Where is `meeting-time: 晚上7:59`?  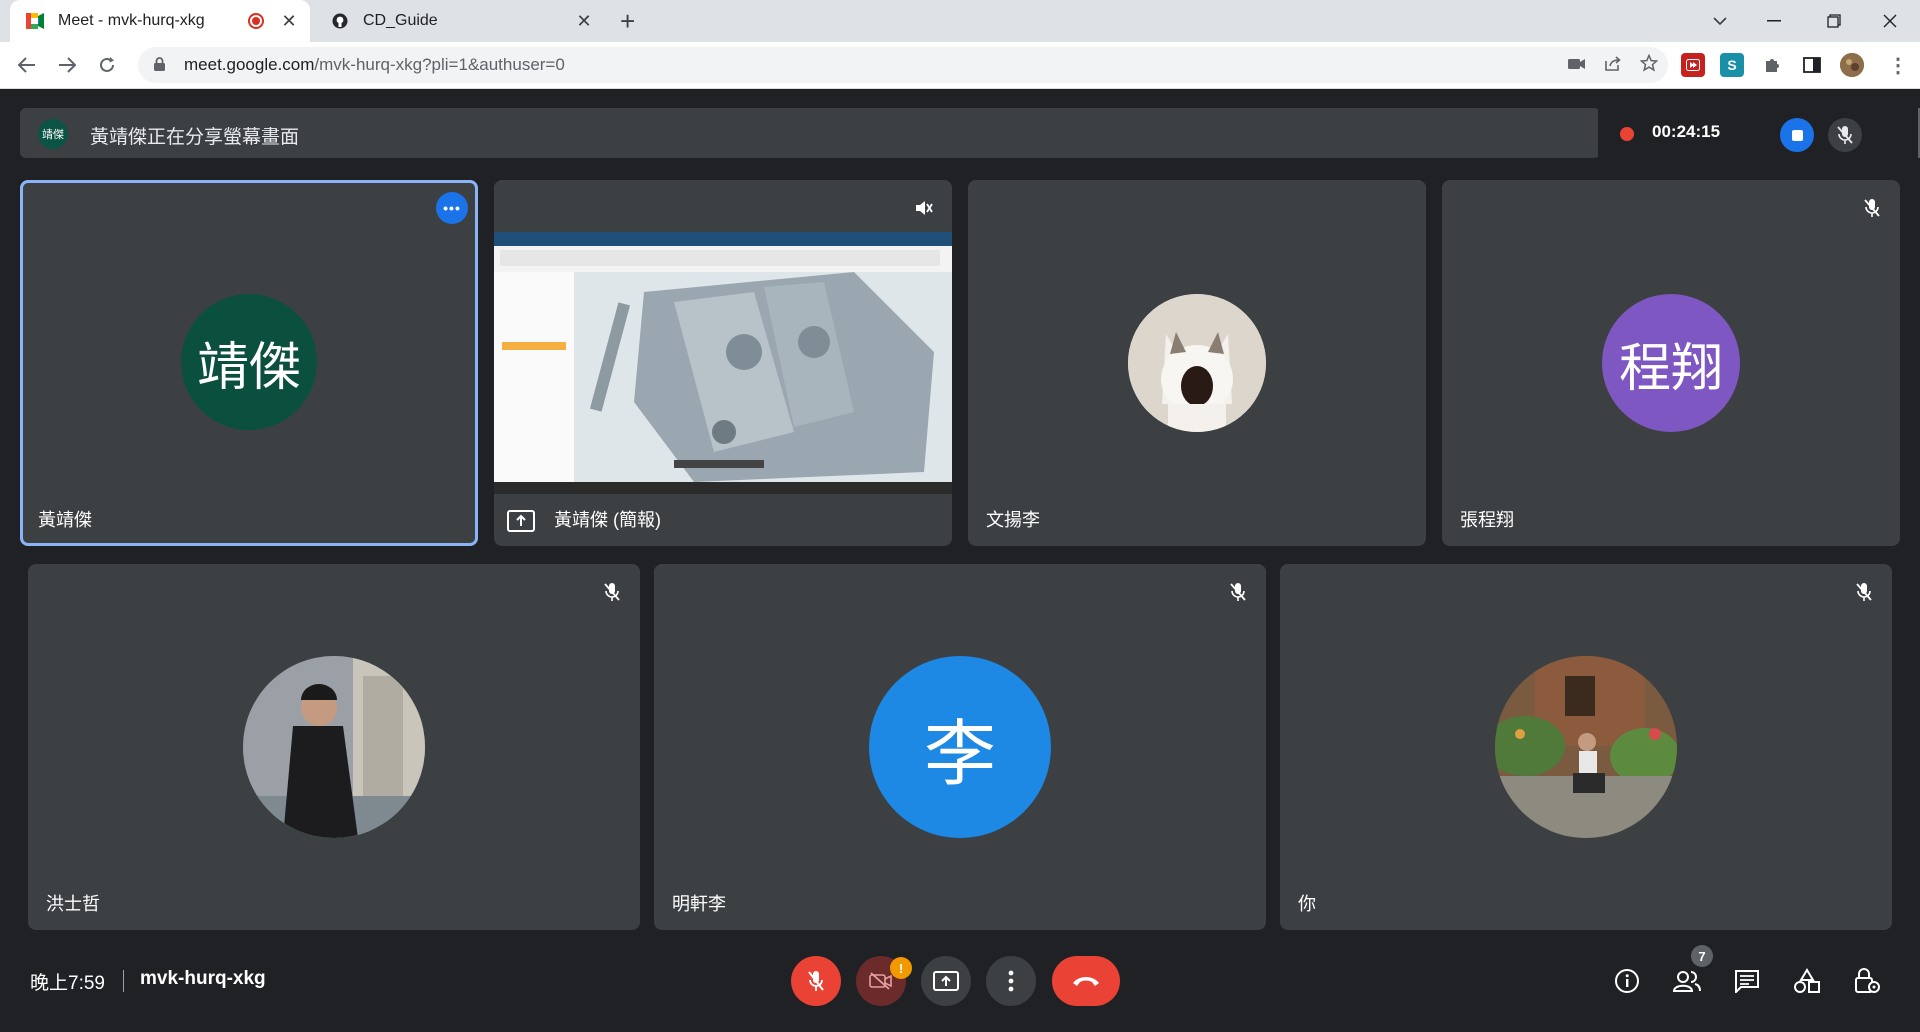 meeting-time: 晚上7:59 is located at coordinates (67, 983).